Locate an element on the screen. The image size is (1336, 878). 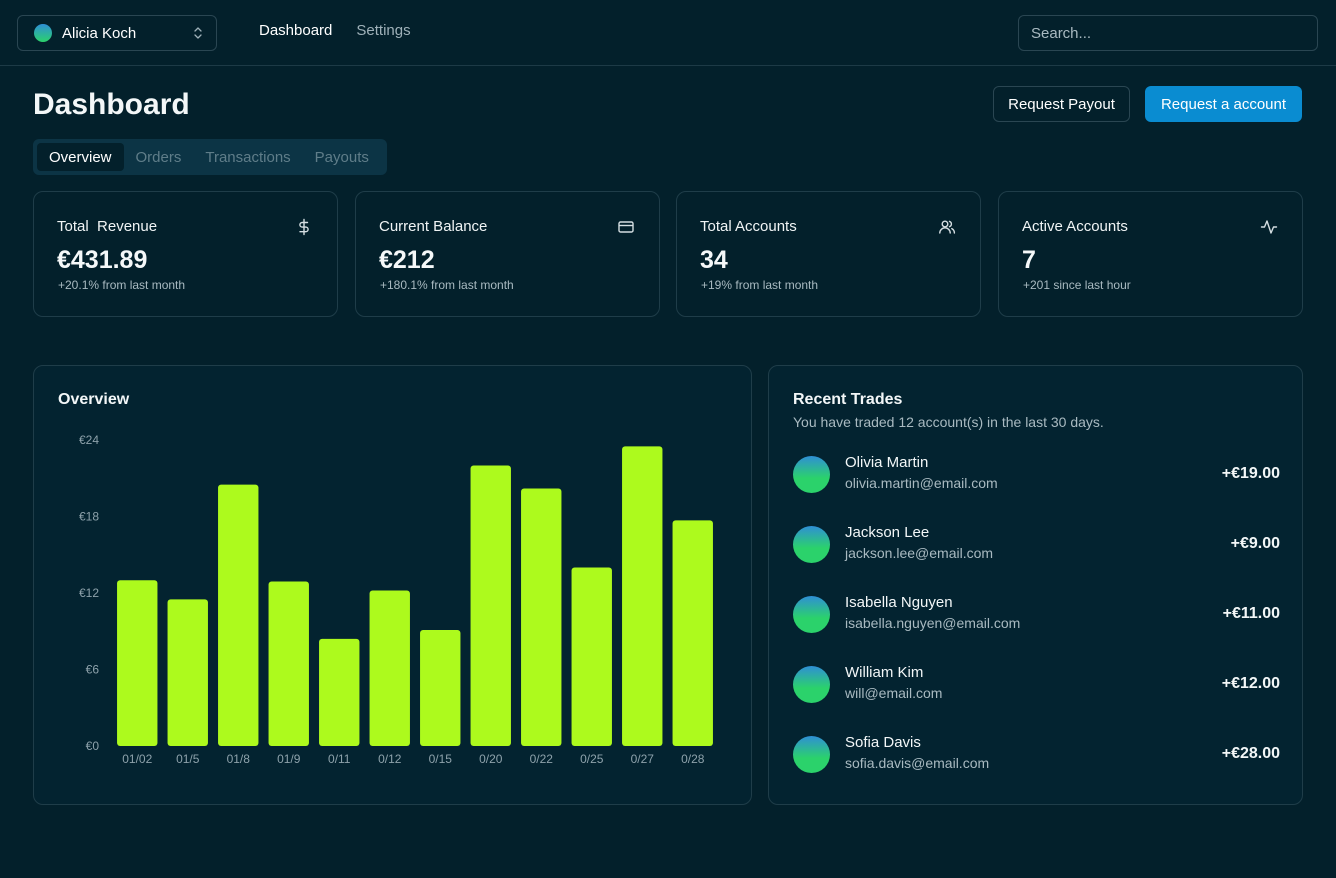
dollar-icon is located at coordinates (304, 227).